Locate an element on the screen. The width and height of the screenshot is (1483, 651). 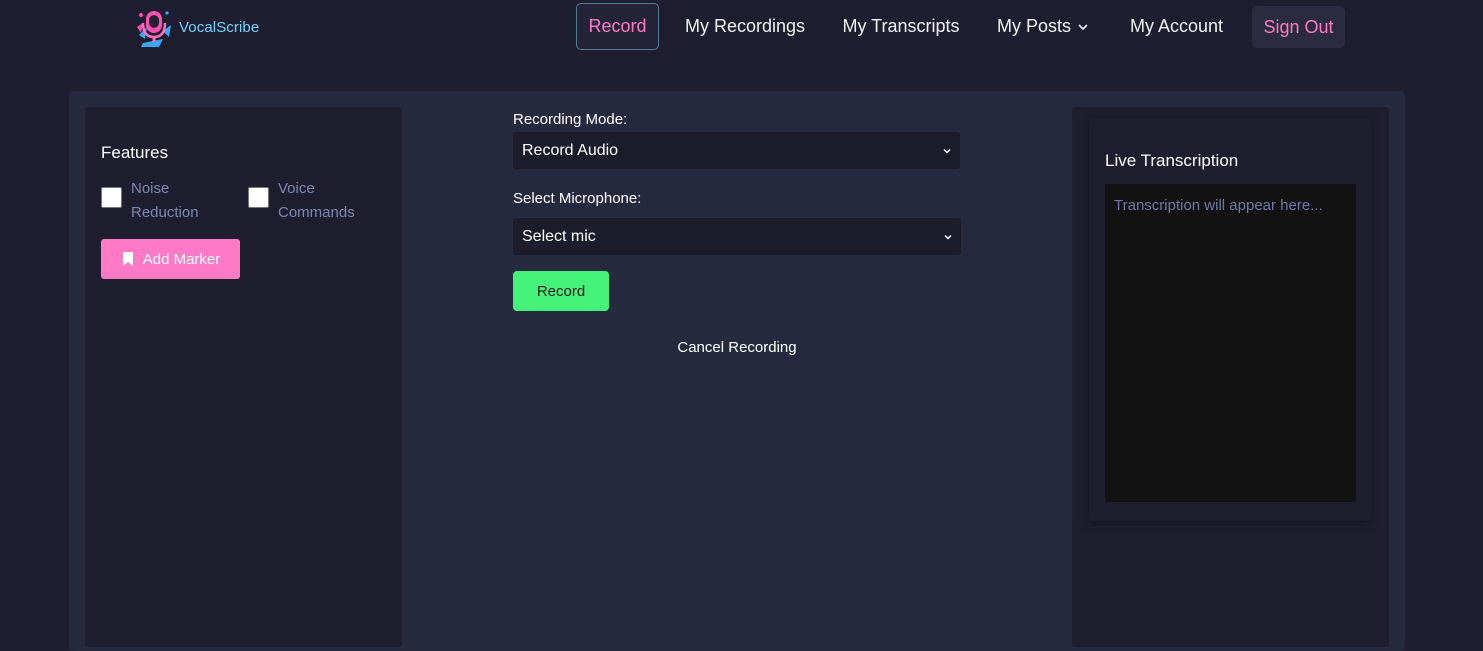
bookmark-icon is located at coordinates (127, 259).